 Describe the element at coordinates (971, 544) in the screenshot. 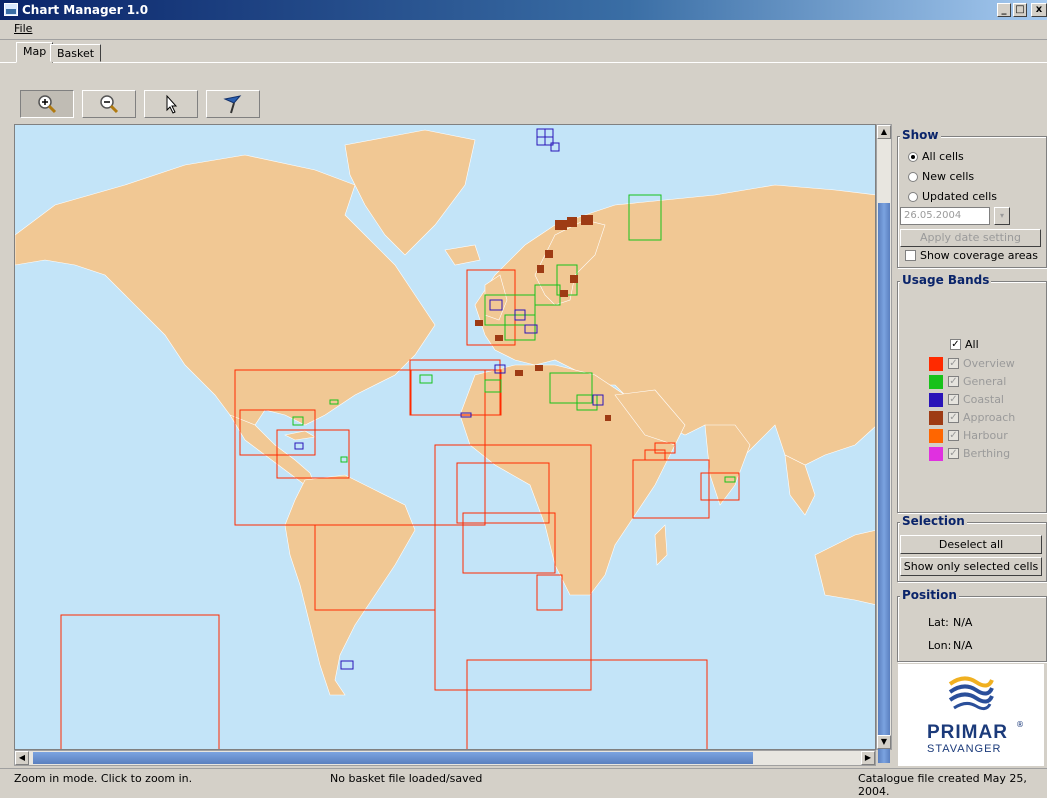

I see `deselect-all-button: Deselect all` at that location.